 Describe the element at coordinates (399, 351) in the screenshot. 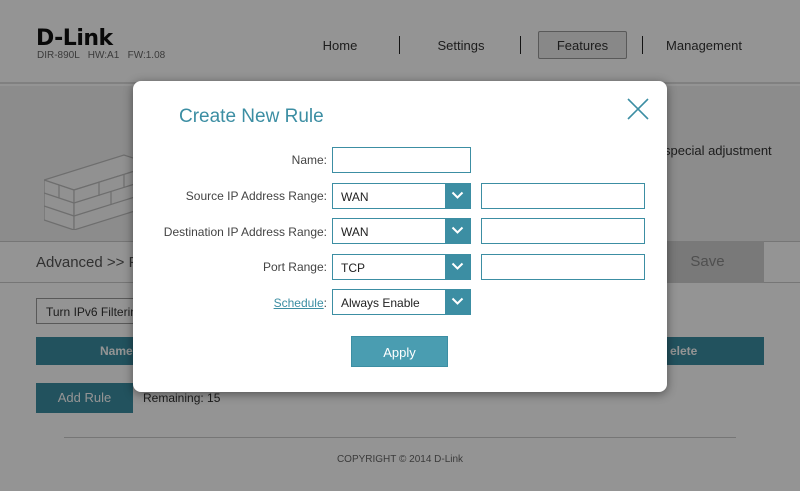

I see `apply-button: Apply` at that location.